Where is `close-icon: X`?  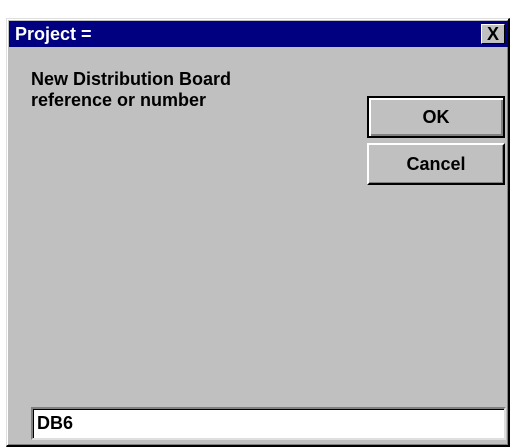 close-icon: X is located at coordinates (492, 34).